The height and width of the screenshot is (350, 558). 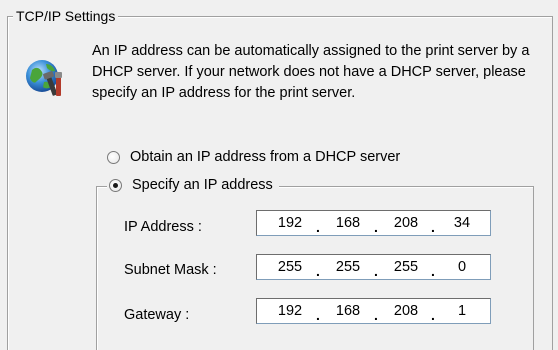 I want to click on group-title: TCP/IP Settings, so click(x=66, y=16).